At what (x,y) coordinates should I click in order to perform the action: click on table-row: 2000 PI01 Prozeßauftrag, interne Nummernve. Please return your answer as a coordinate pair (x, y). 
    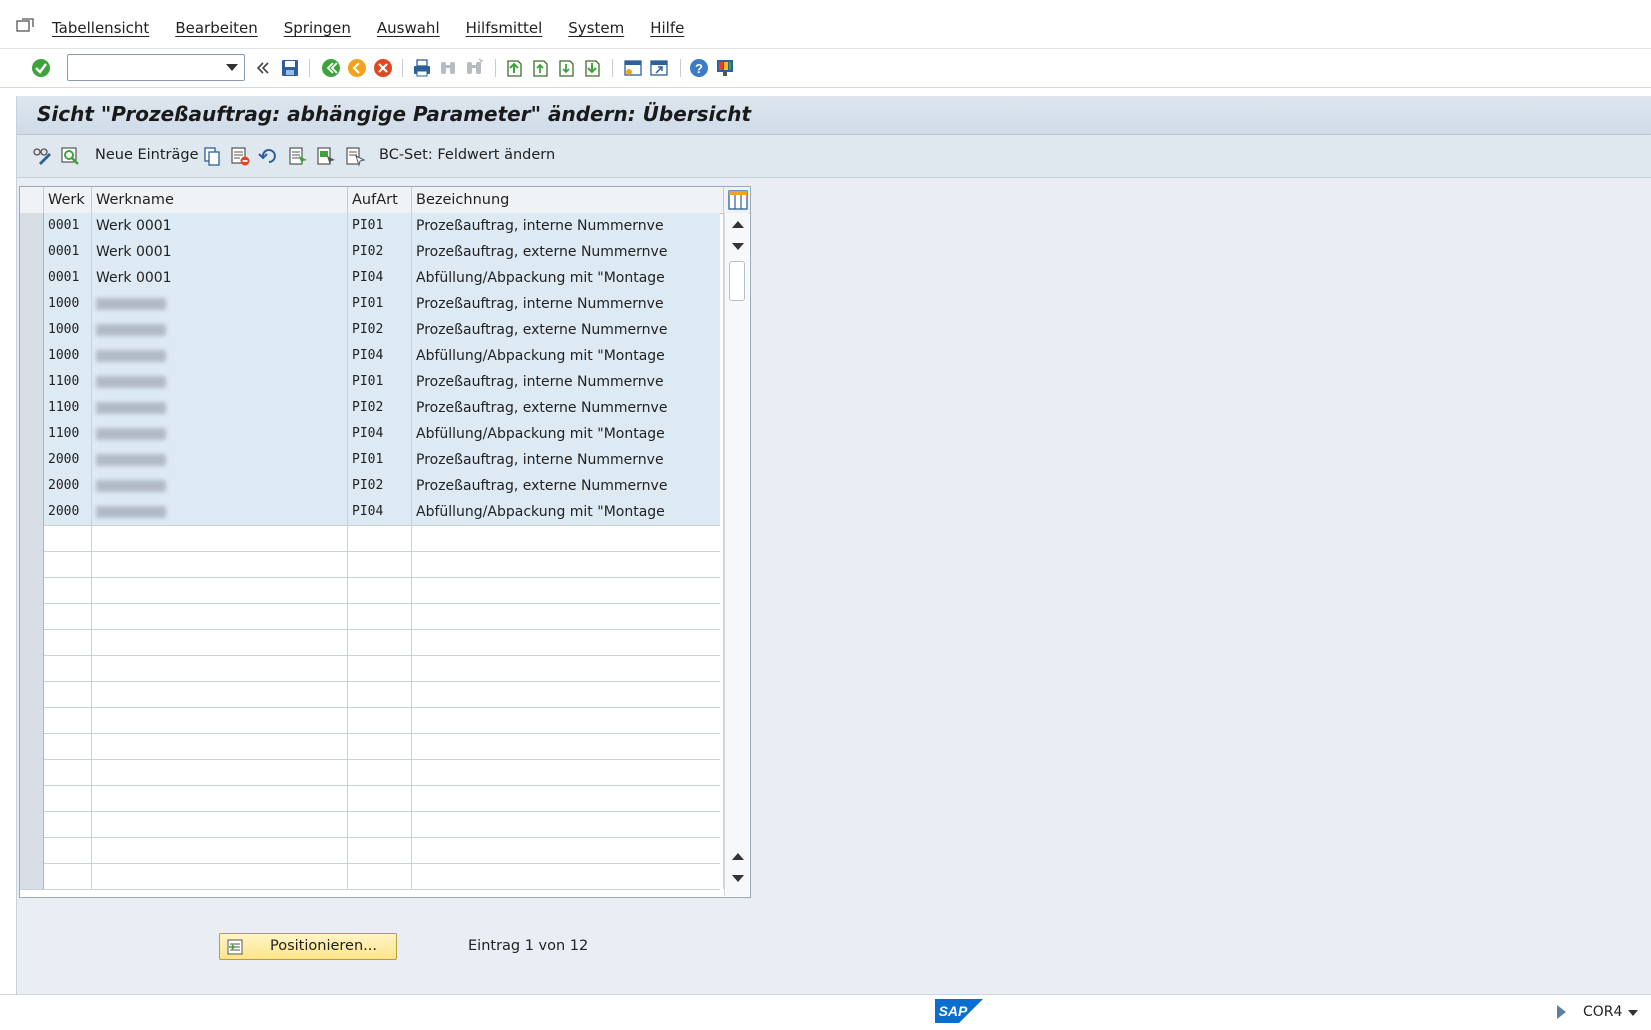
    Looking at the image, I should click on (372, 460).